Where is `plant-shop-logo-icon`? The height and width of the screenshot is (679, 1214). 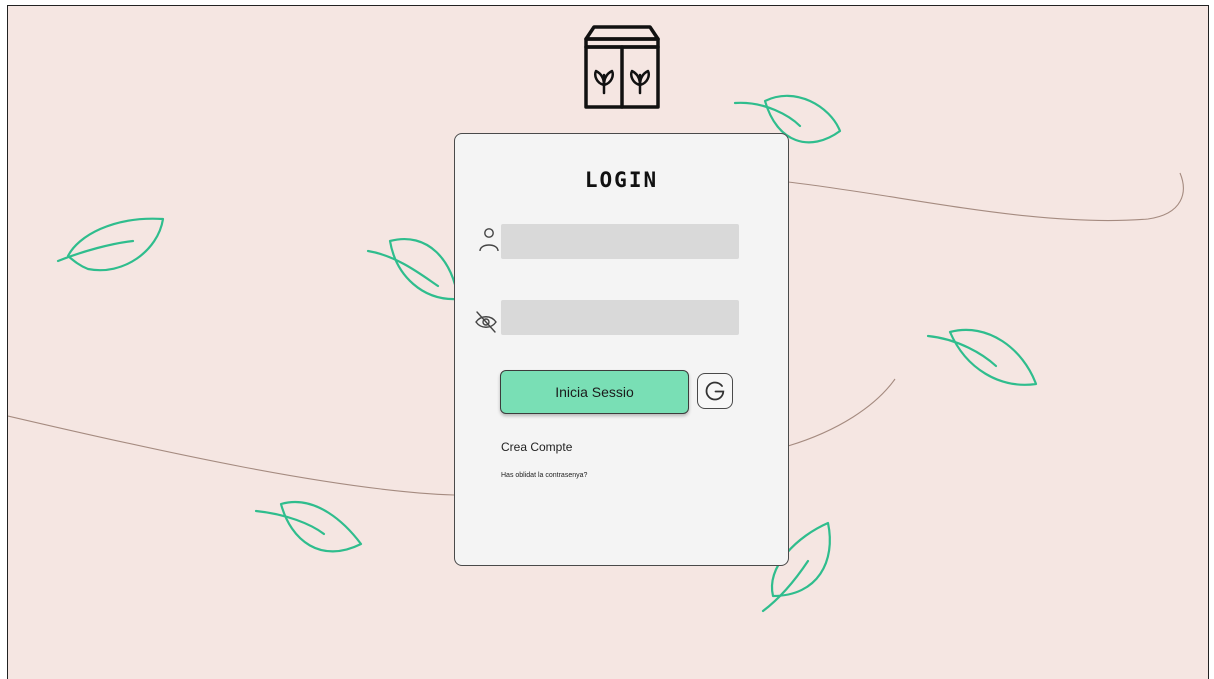
plant-shop-logo-icon is located at coordinates (622, 67).